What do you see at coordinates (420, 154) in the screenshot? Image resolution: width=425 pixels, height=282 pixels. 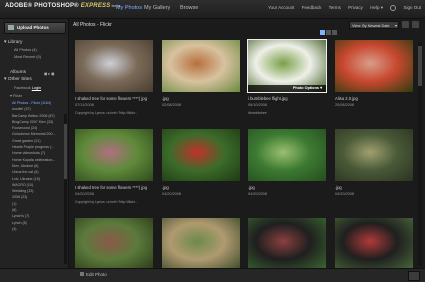 I see `main-scrollbar` at bounding box center [420, 154].